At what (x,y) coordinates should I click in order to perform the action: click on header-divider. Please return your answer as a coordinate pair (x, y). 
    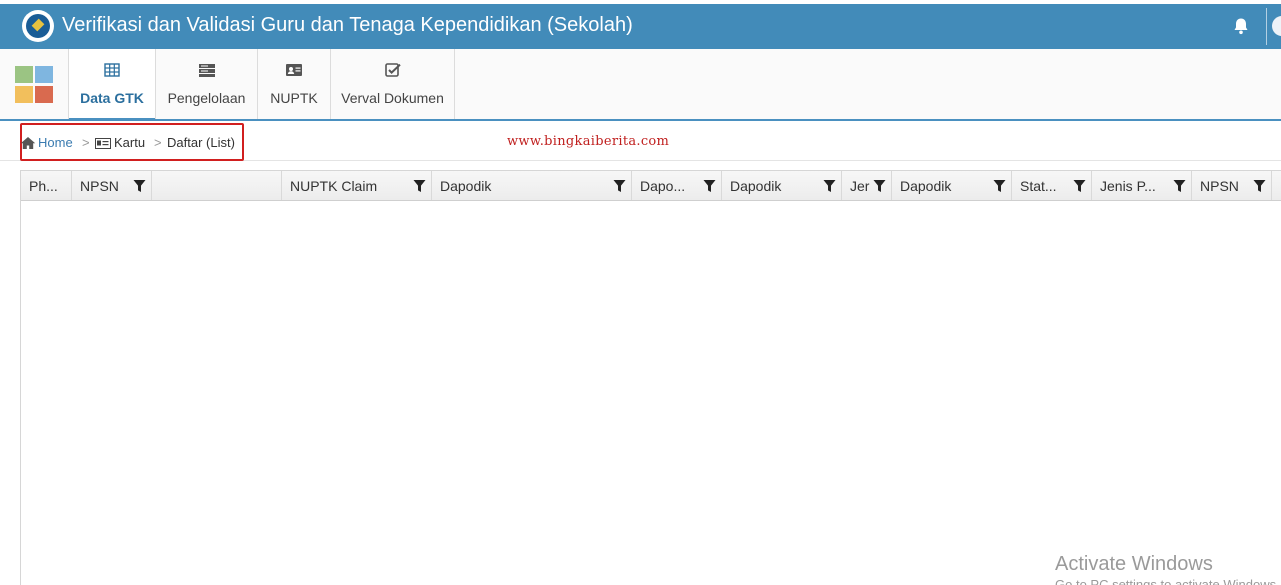
    Looking at the image, I should click on (1266, 26).